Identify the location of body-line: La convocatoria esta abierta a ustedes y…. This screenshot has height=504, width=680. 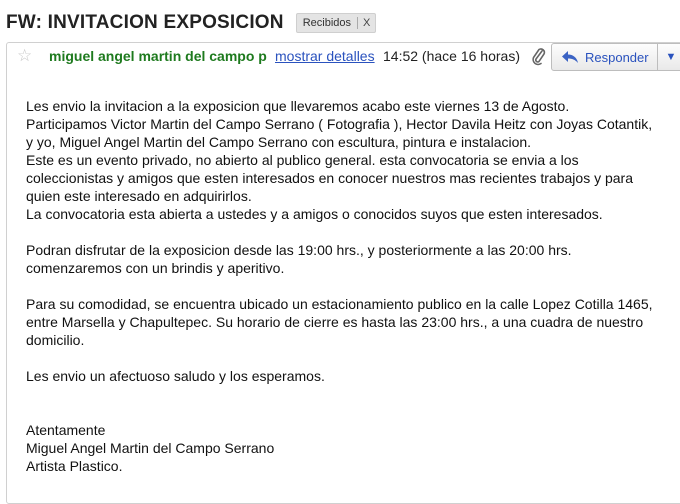
(314, 214).